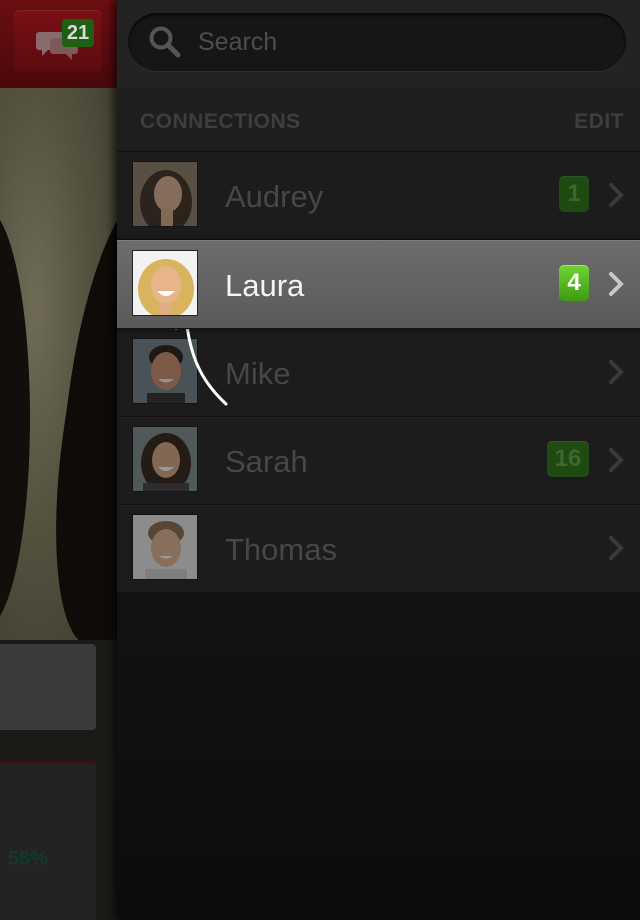  Describe the element at coordinates (165, 42) in the screenshot. I see `search-icon` at that location.